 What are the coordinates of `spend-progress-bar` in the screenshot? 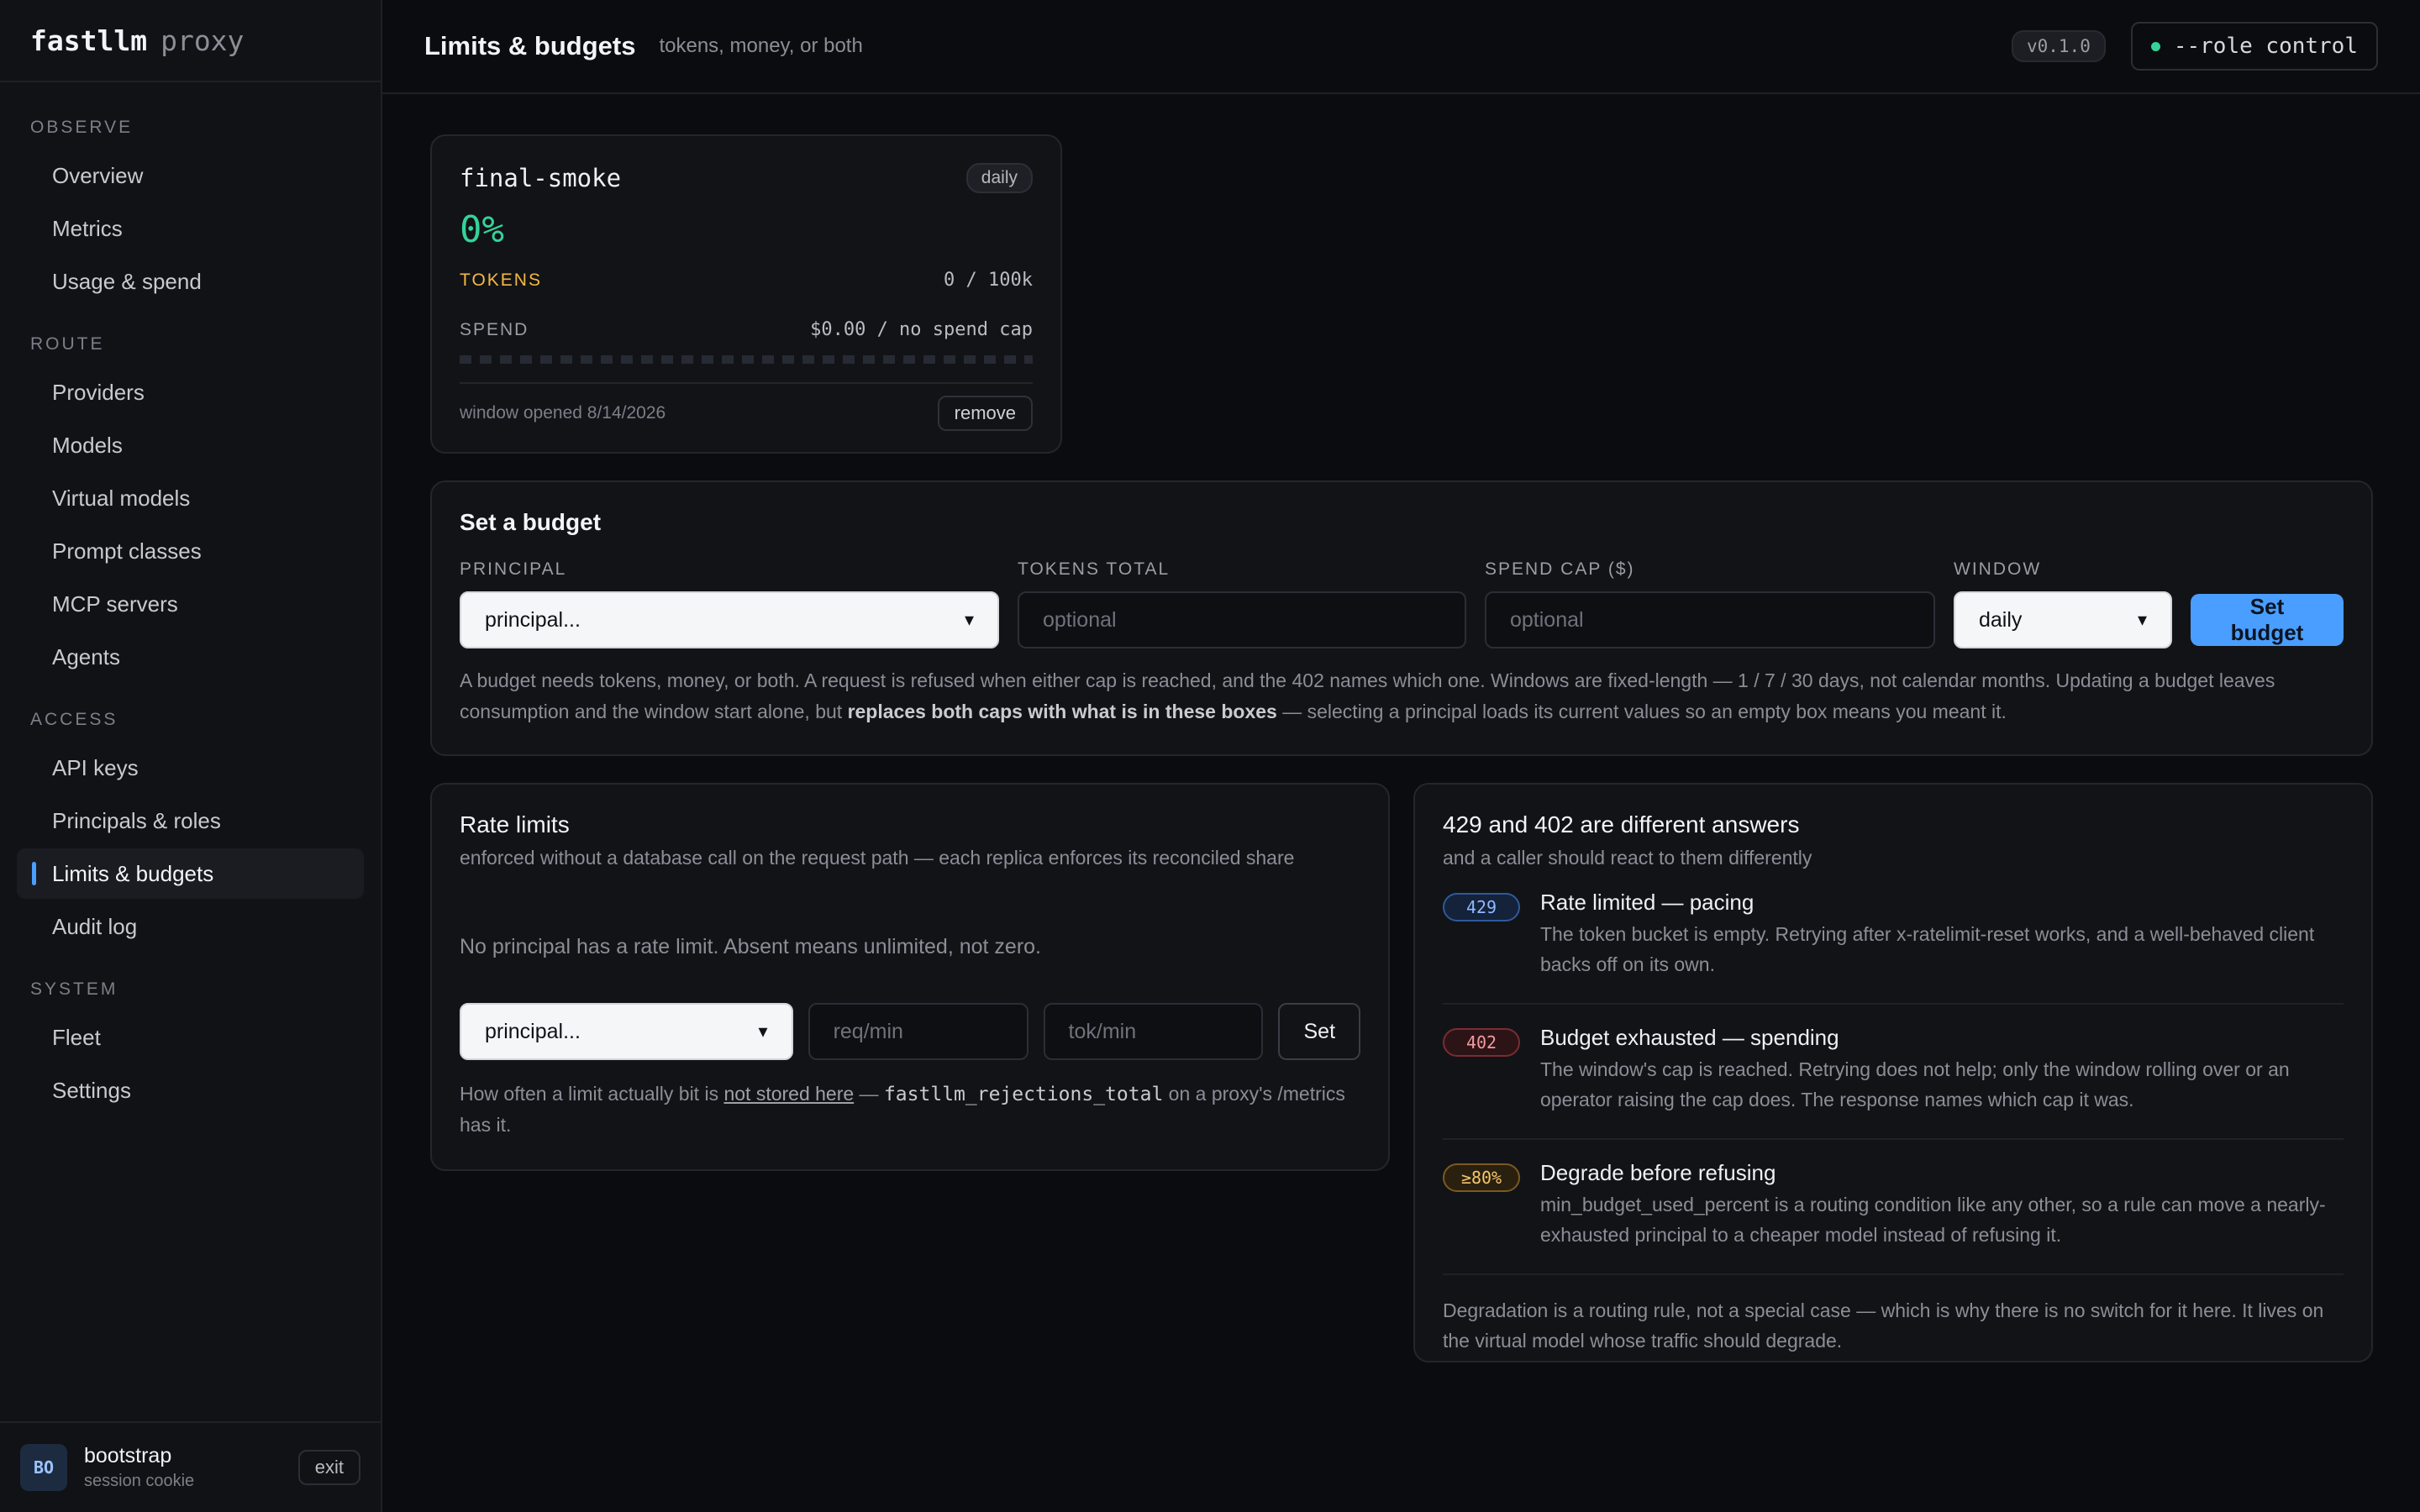 It's located at (747, 359).